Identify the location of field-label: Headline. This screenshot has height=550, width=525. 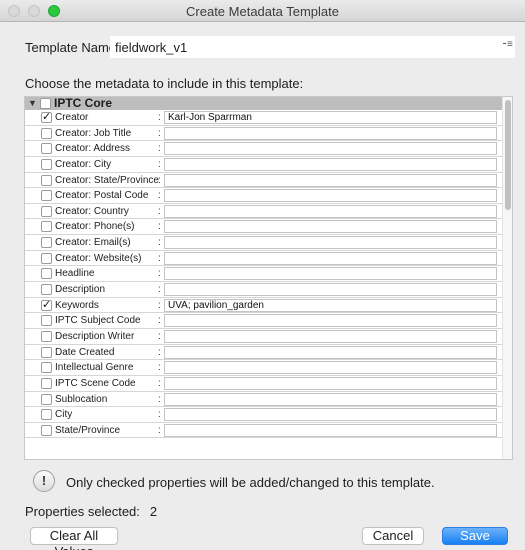
(75, 274).